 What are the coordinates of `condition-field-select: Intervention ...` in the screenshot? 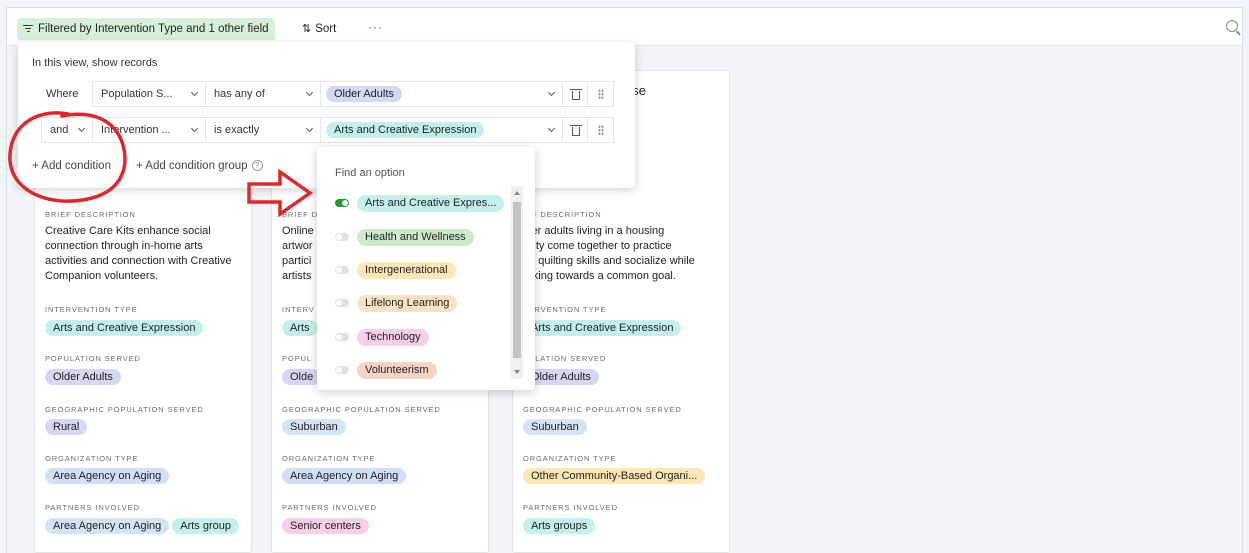 It's located at (149, 130).